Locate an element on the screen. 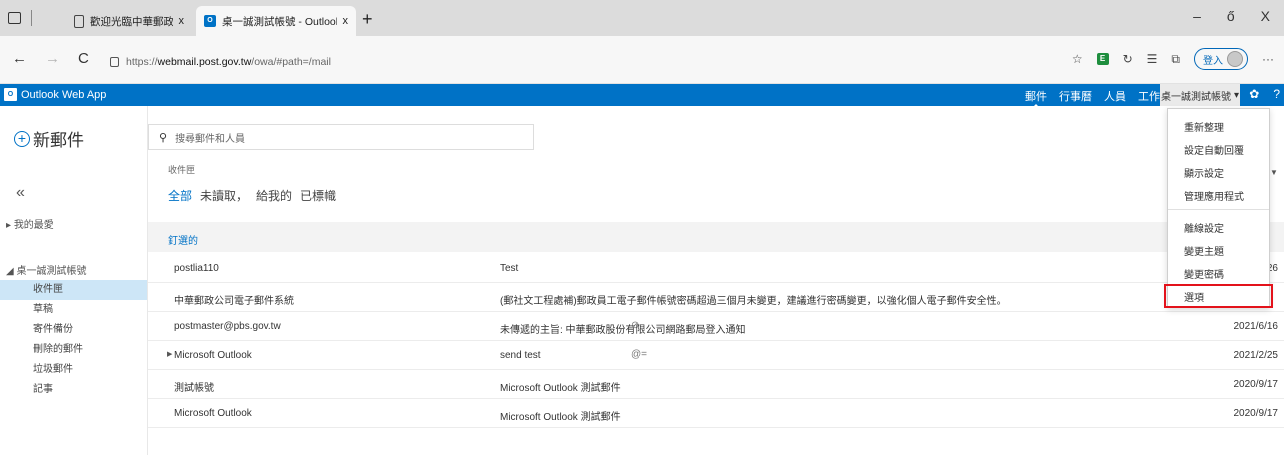  brand-name: Outlook Web App is located at coordinates (64, 94).